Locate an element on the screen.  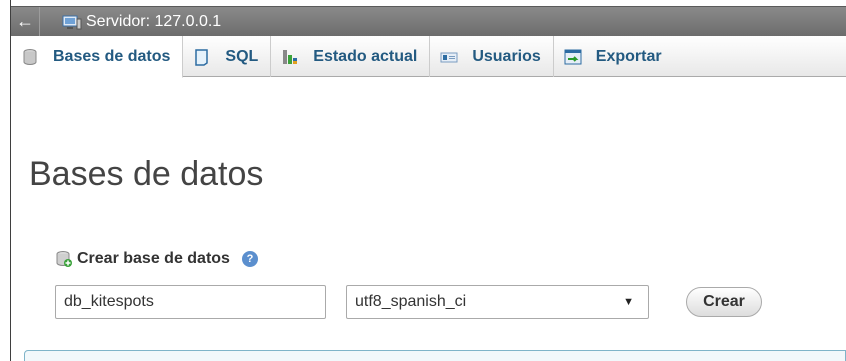
database-icon is located at coordinates (30, 57).